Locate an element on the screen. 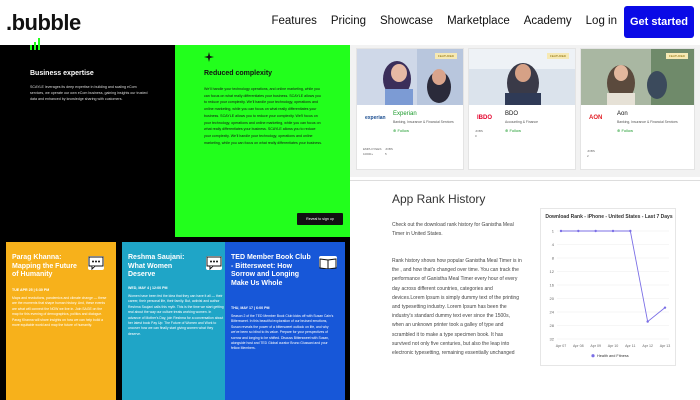  x-tick-label: Apr 12 is located at coordinates (647, 346).